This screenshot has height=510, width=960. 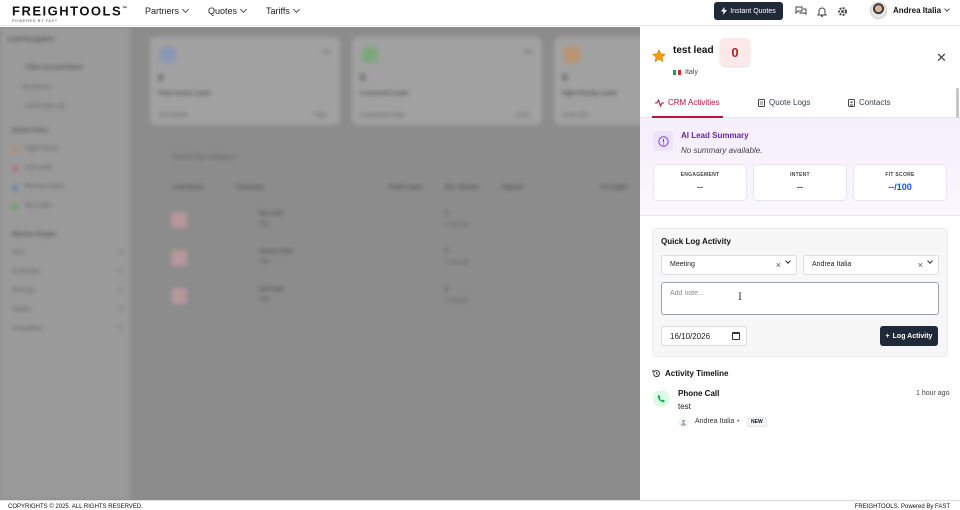 I want to click on column-header: Signals, so click(x=513, y=188).